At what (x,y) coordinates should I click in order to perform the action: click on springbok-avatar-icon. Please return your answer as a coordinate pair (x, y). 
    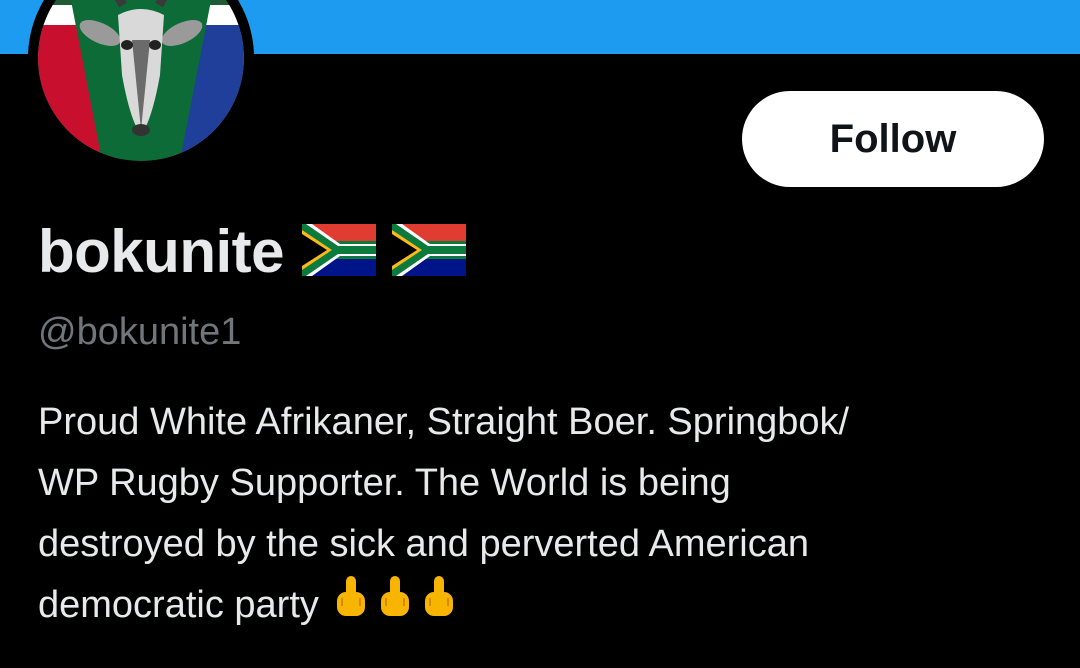
    Looking at the image, I should click on (141, 85).